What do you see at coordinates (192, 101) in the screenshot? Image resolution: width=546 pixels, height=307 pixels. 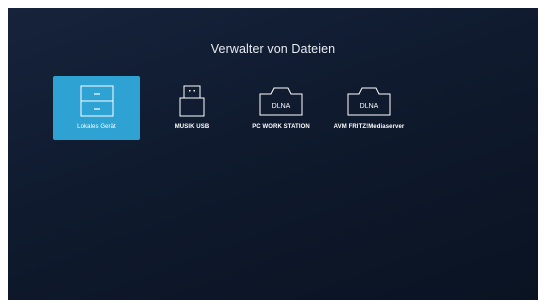 I see `usb-drive-icon` at bounding box center [192, 101].